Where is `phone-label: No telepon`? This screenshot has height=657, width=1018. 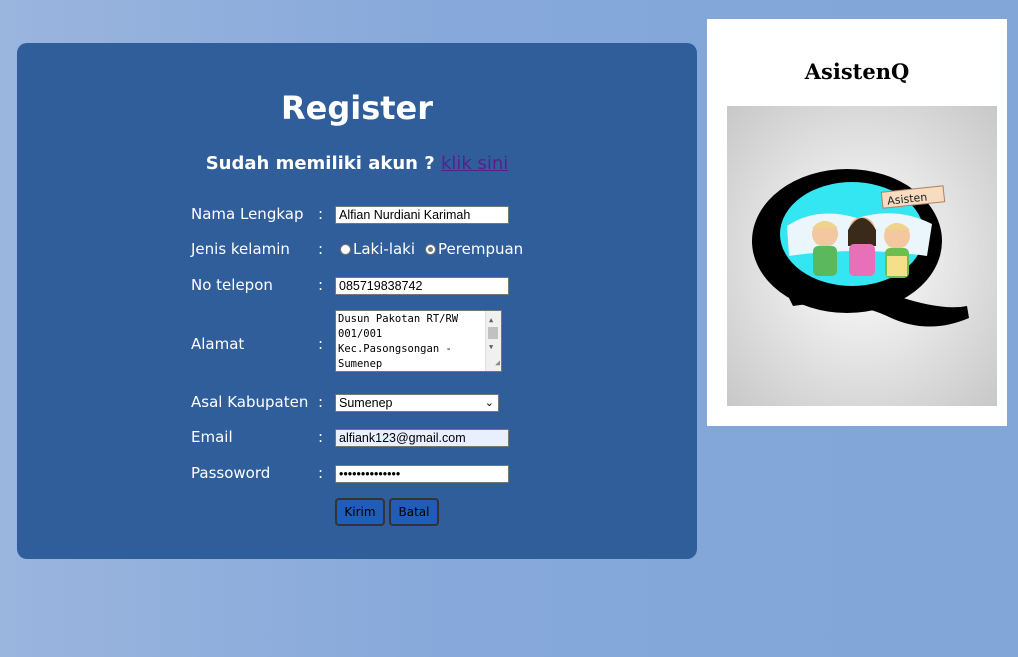
phone-label: No telepon is located at coordinates (232, 285).